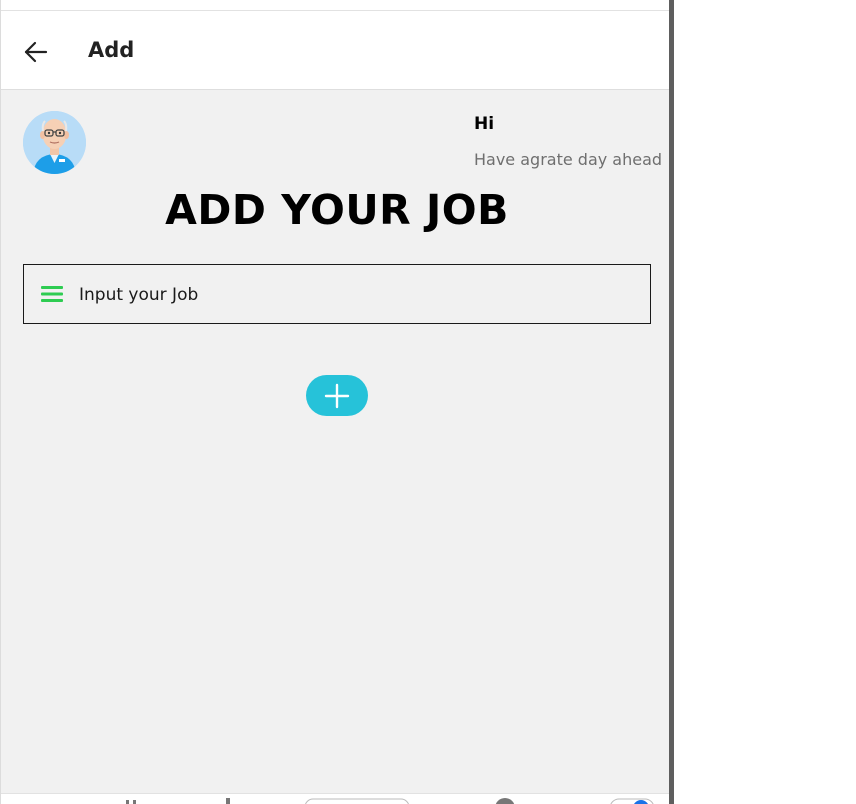  I want to click on status-strip, so click(335, 5).